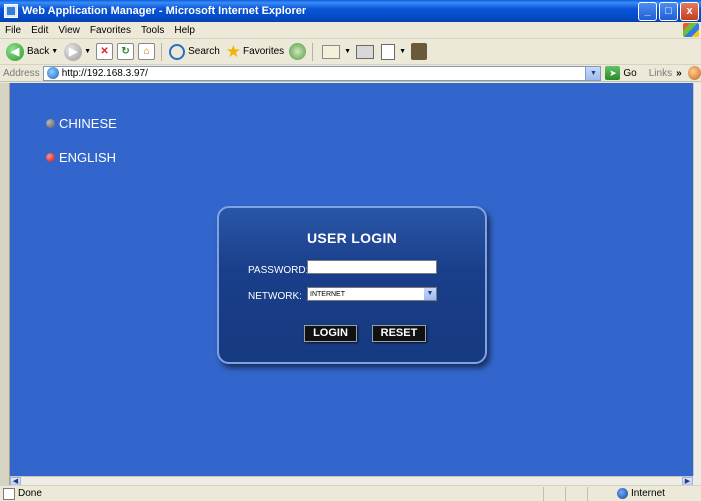  What do you see at coordinates (13, 30) in the screenshot?
I see `menu-file: File` at bounding box center [13, 30].